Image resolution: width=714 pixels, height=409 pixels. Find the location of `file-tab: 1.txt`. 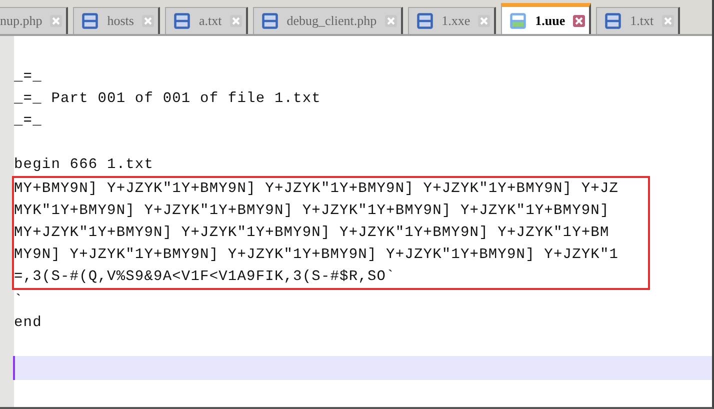

file-tab: 1.txt is located at coordinates (638, 20).